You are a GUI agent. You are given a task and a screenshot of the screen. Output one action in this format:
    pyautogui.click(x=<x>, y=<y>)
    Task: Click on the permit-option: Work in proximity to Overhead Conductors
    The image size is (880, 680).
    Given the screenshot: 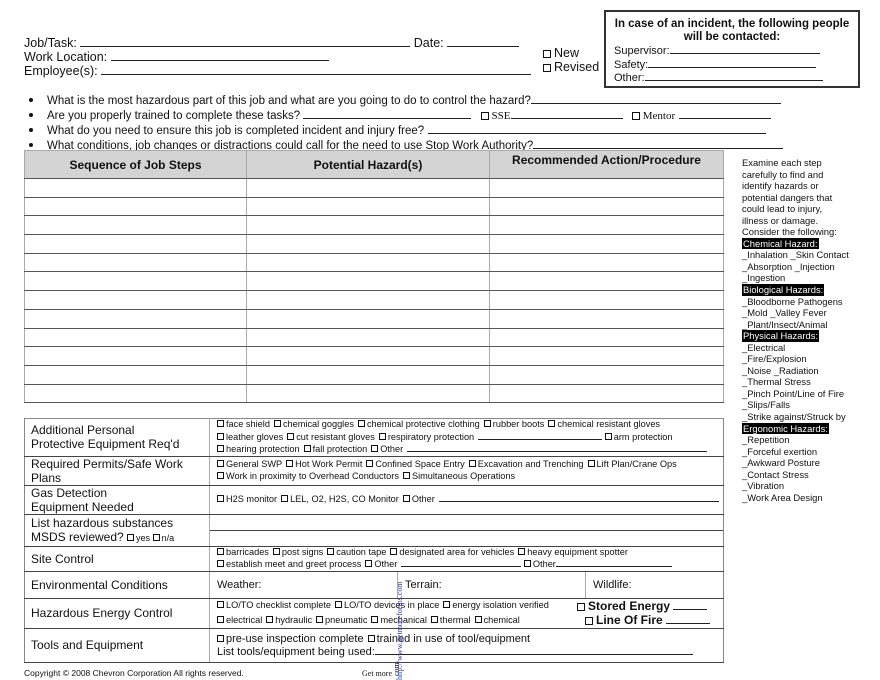 What is the action you would take?
    pyautogui.click(x=308, y=476)
    